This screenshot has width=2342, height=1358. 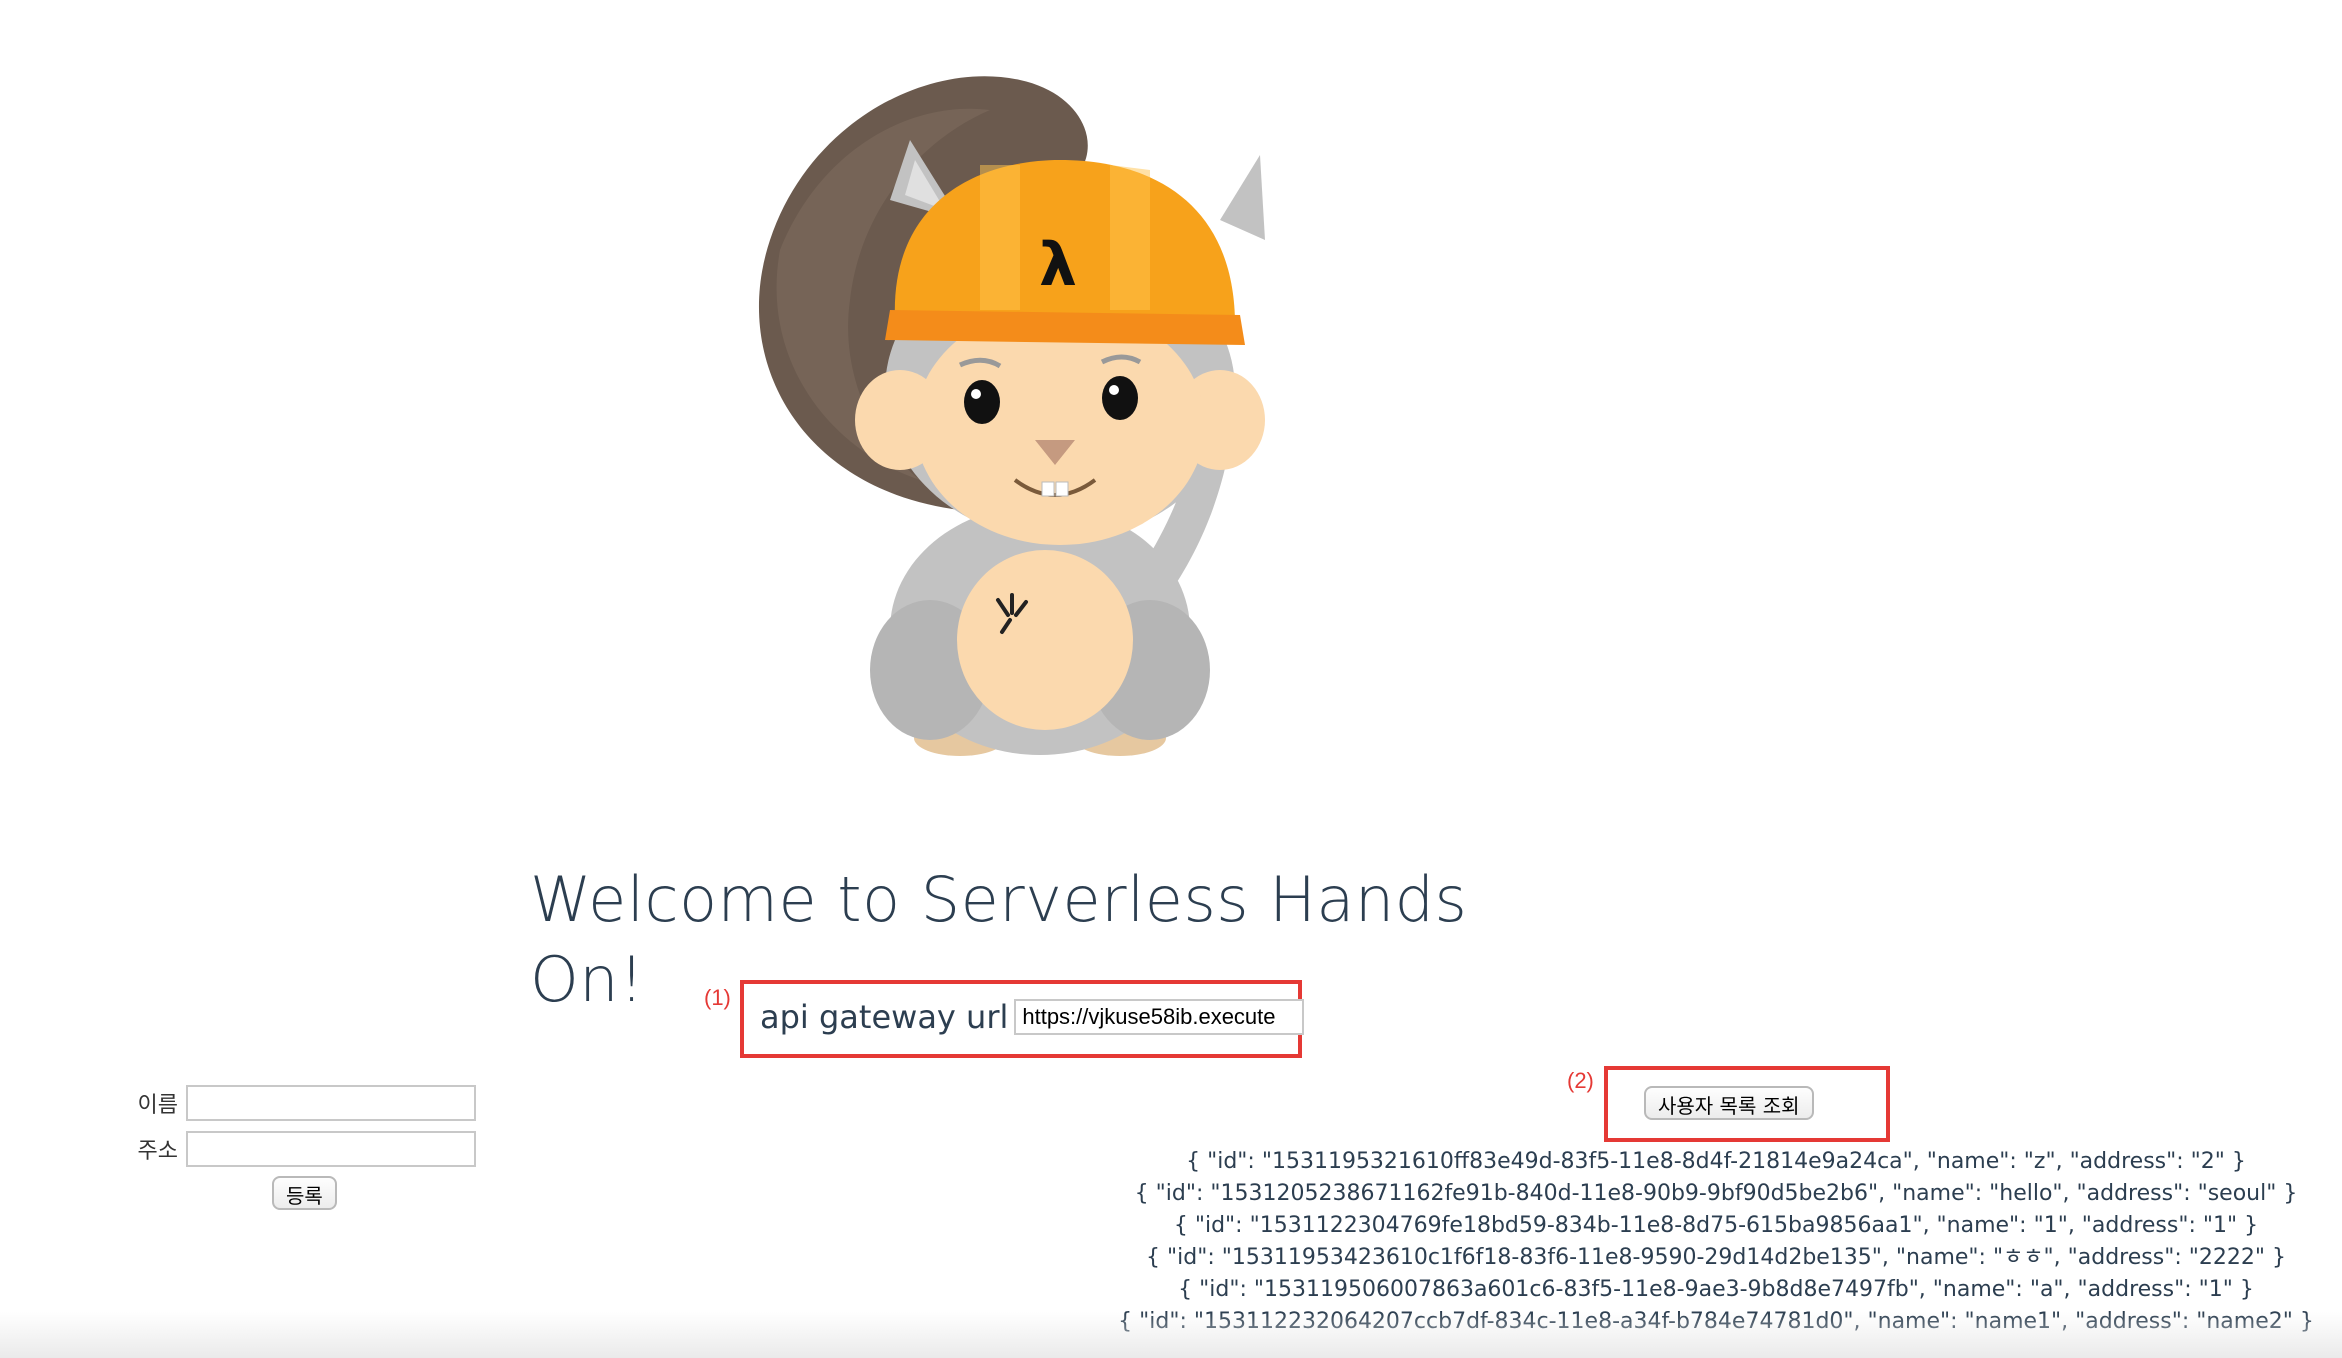 What do you see at coordinates (1159, 1017) in the screenshot?
I see `api-gateway-url-input` at bounding box center [1159, 1017].